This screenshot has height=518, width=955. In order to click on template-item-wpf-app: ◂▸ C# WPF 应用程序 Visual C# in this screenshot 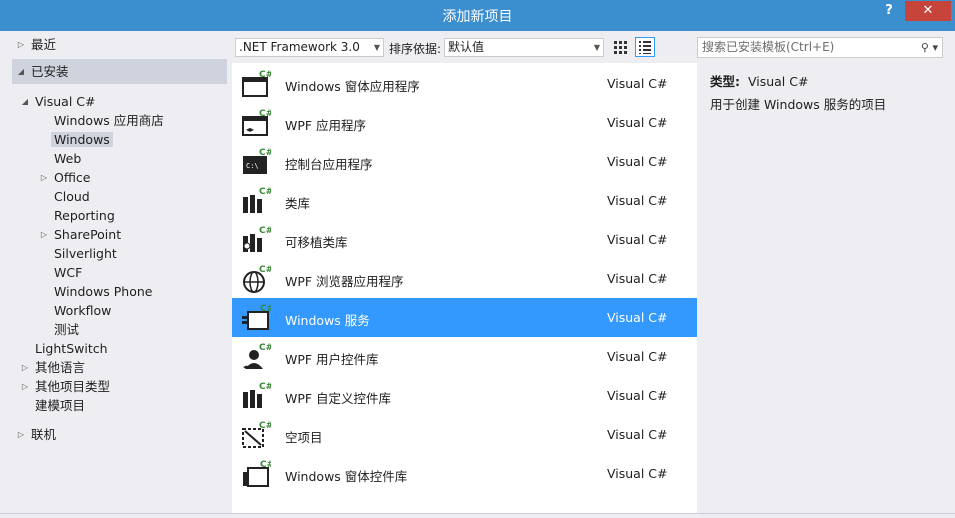, I will do `click(464, 122)`.